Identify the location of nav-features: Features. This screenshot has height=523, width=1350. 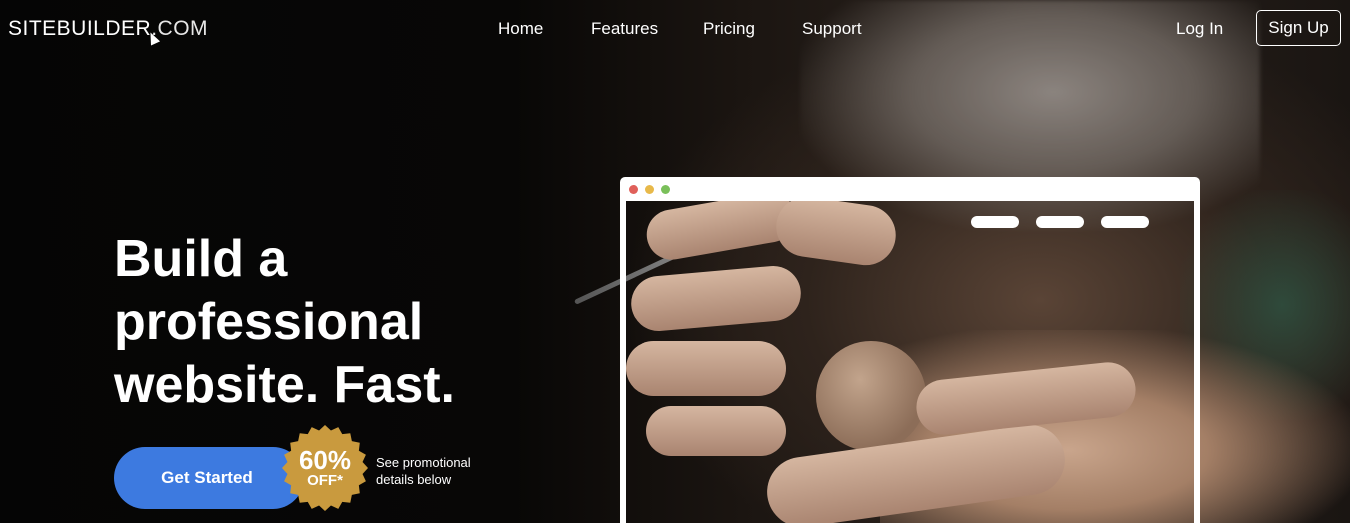
(624, 29).